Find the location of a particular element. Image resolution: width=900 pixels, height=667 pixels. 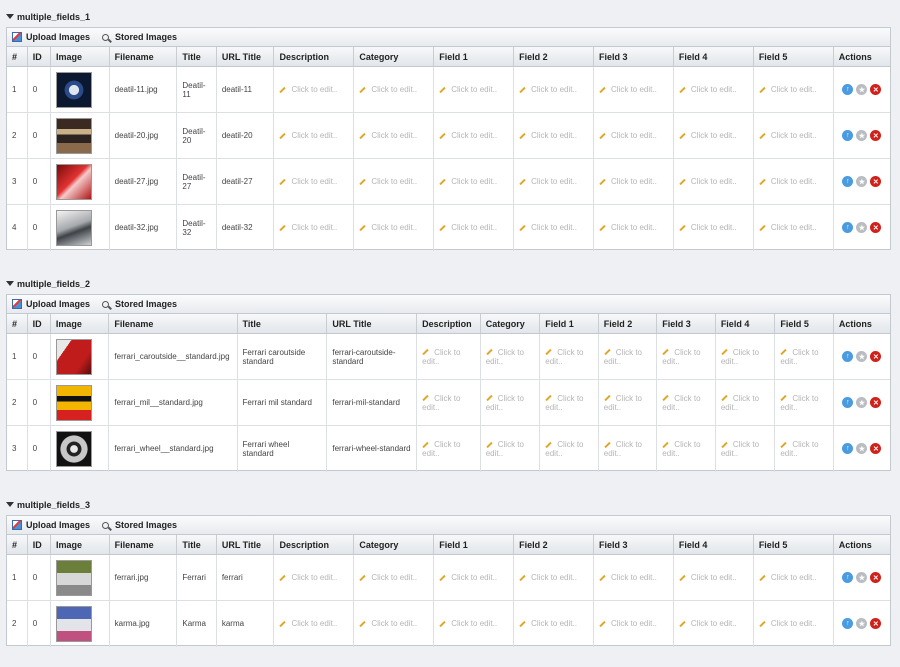

url-title-cell: karma is located at coordinates (245, 623).